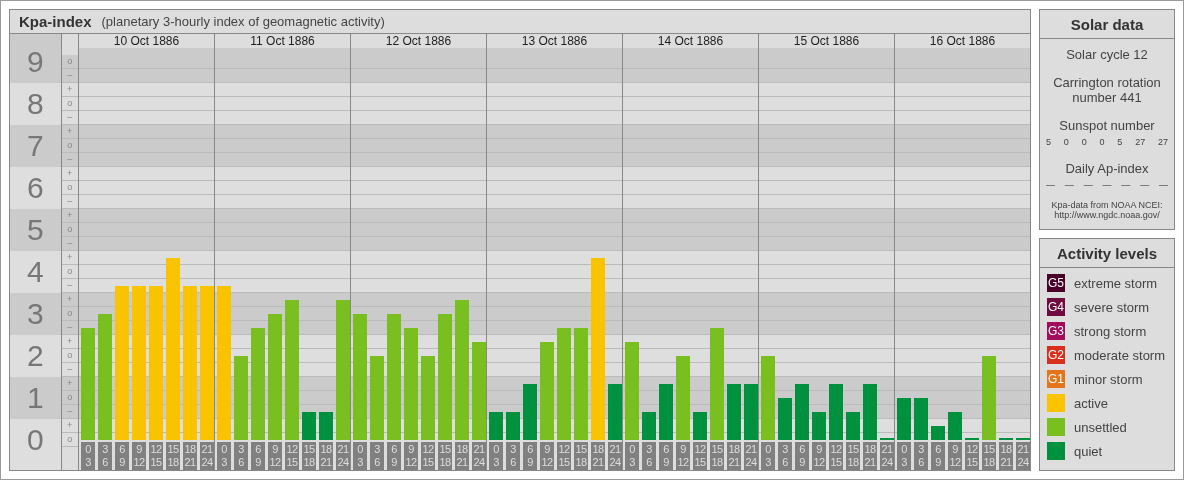 The width and height of the screenshot is (1184, 480). Describe the element at coordinates (1056, 355) in the screenshot. I see `legend-swatch: G2` at that location.